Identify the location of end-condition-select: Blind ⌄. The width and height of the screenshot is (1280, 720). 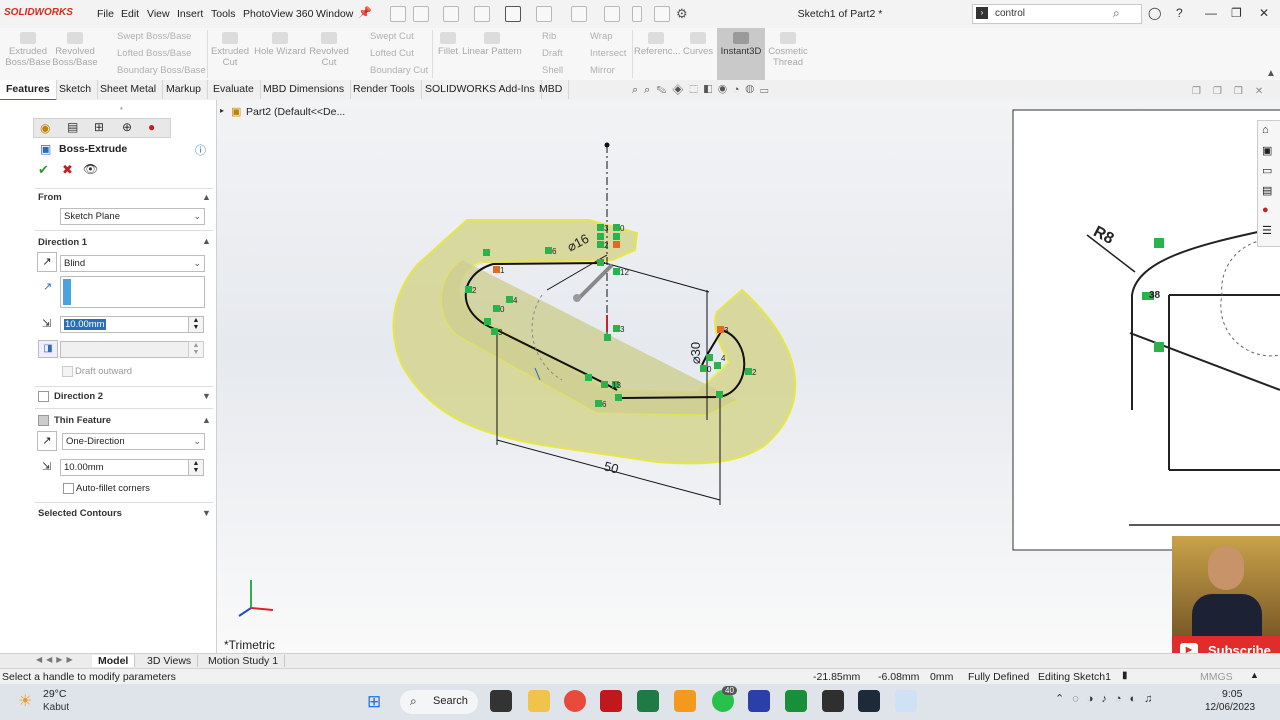
(132, 263).